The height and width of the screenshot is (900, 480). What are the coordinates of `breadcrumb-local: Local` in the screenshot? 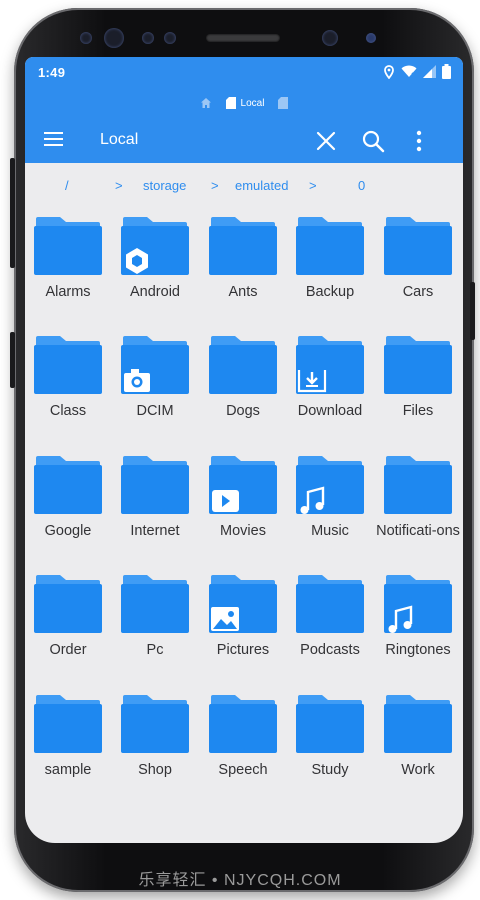 It's located at (245, 103).